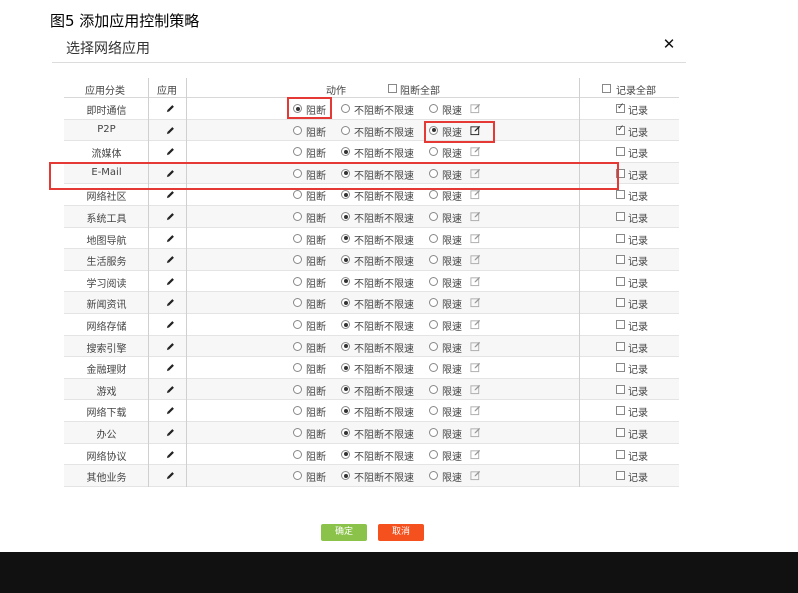  What do you see at coordinates (344, 532) in the screenshot?
I see `confirm-button: 确定` at bounding box center [344, 532].